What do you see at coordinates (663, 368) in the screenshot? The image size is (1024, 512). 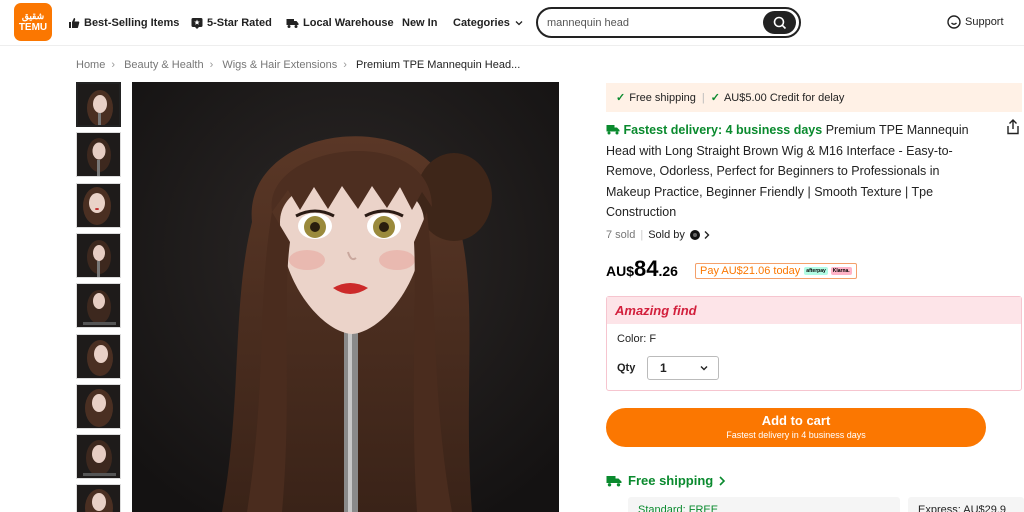 I see `qty-value: 1` at bounding box center [663, 368].